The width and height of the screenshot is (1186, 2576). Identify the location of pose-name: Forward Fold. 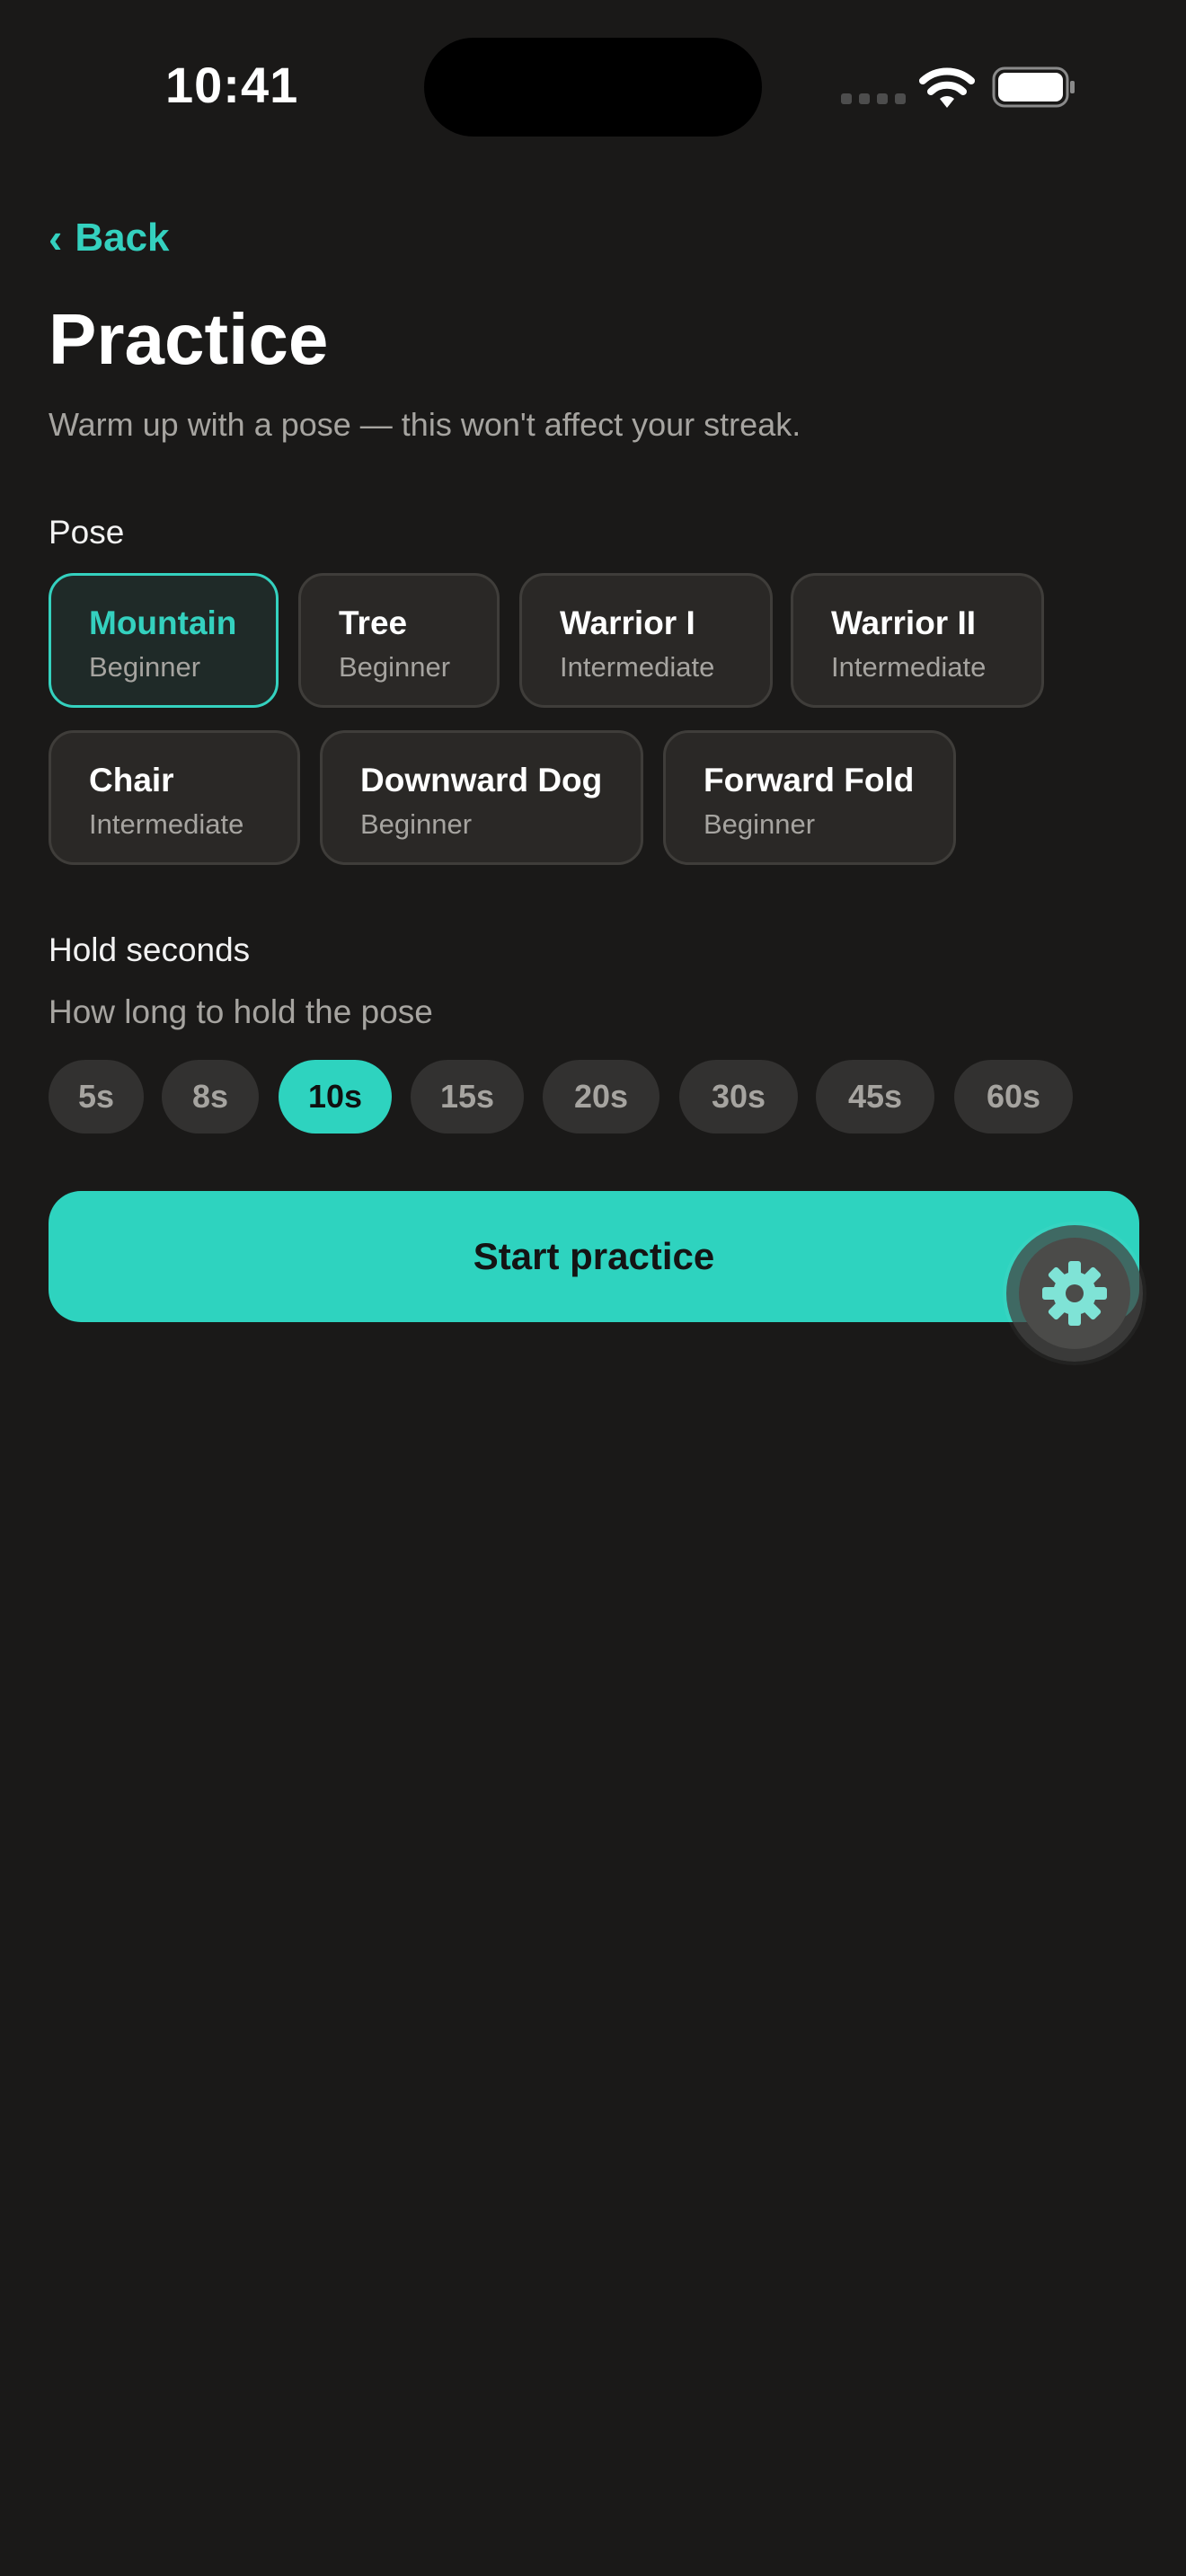
(809, 780).